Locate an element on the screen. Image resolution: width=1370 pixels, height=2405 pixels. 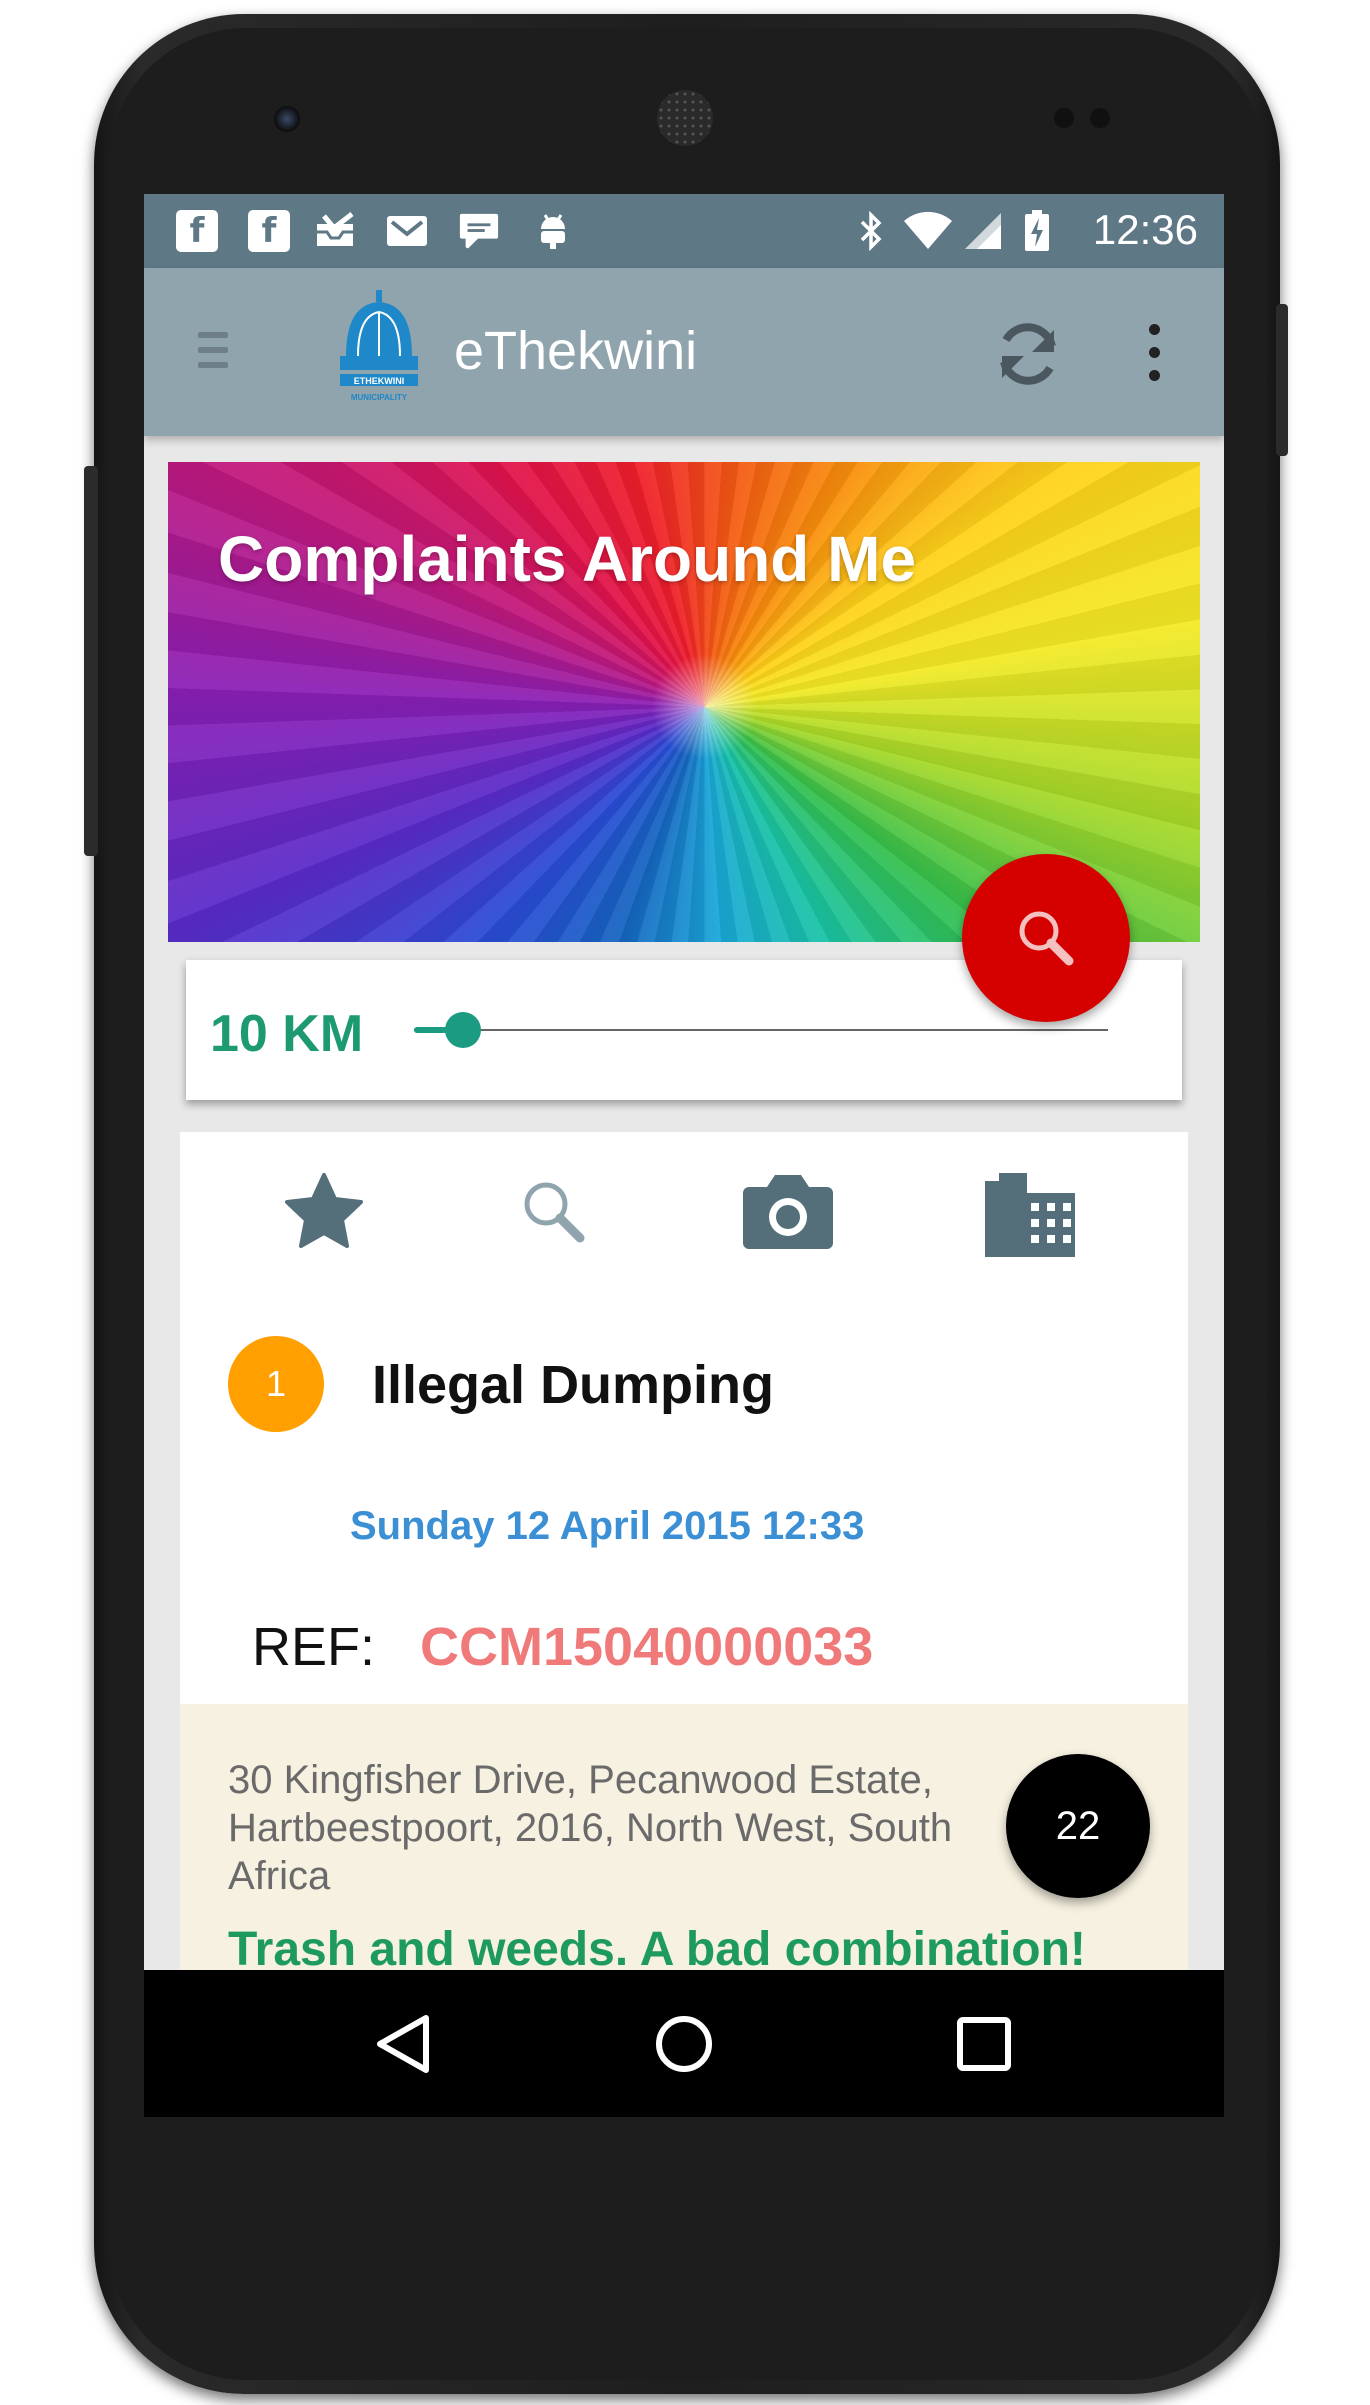
inbox-icon is located at coordinates (335, 231).